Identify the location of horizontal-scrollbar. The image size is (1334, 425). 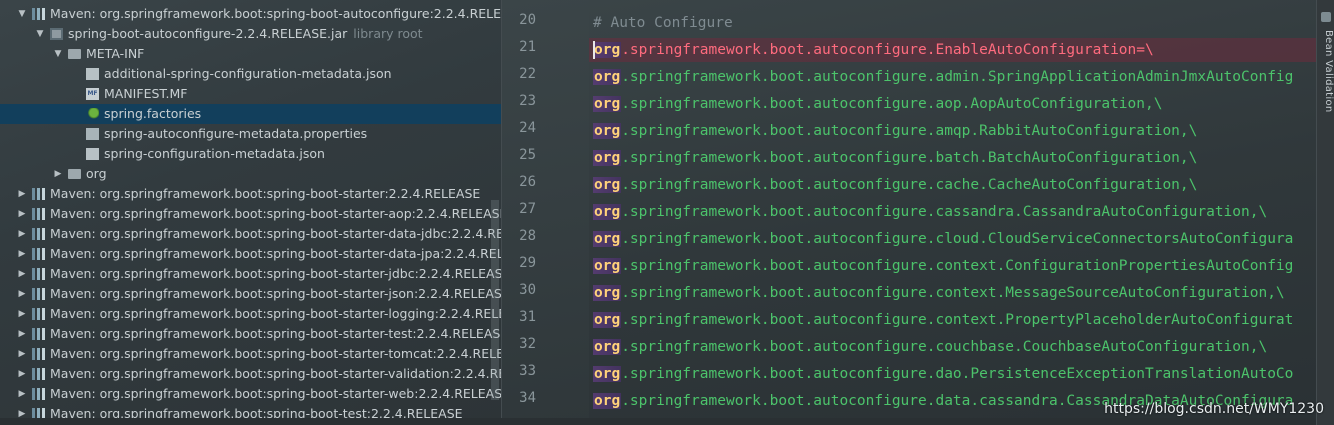
(658, 421).